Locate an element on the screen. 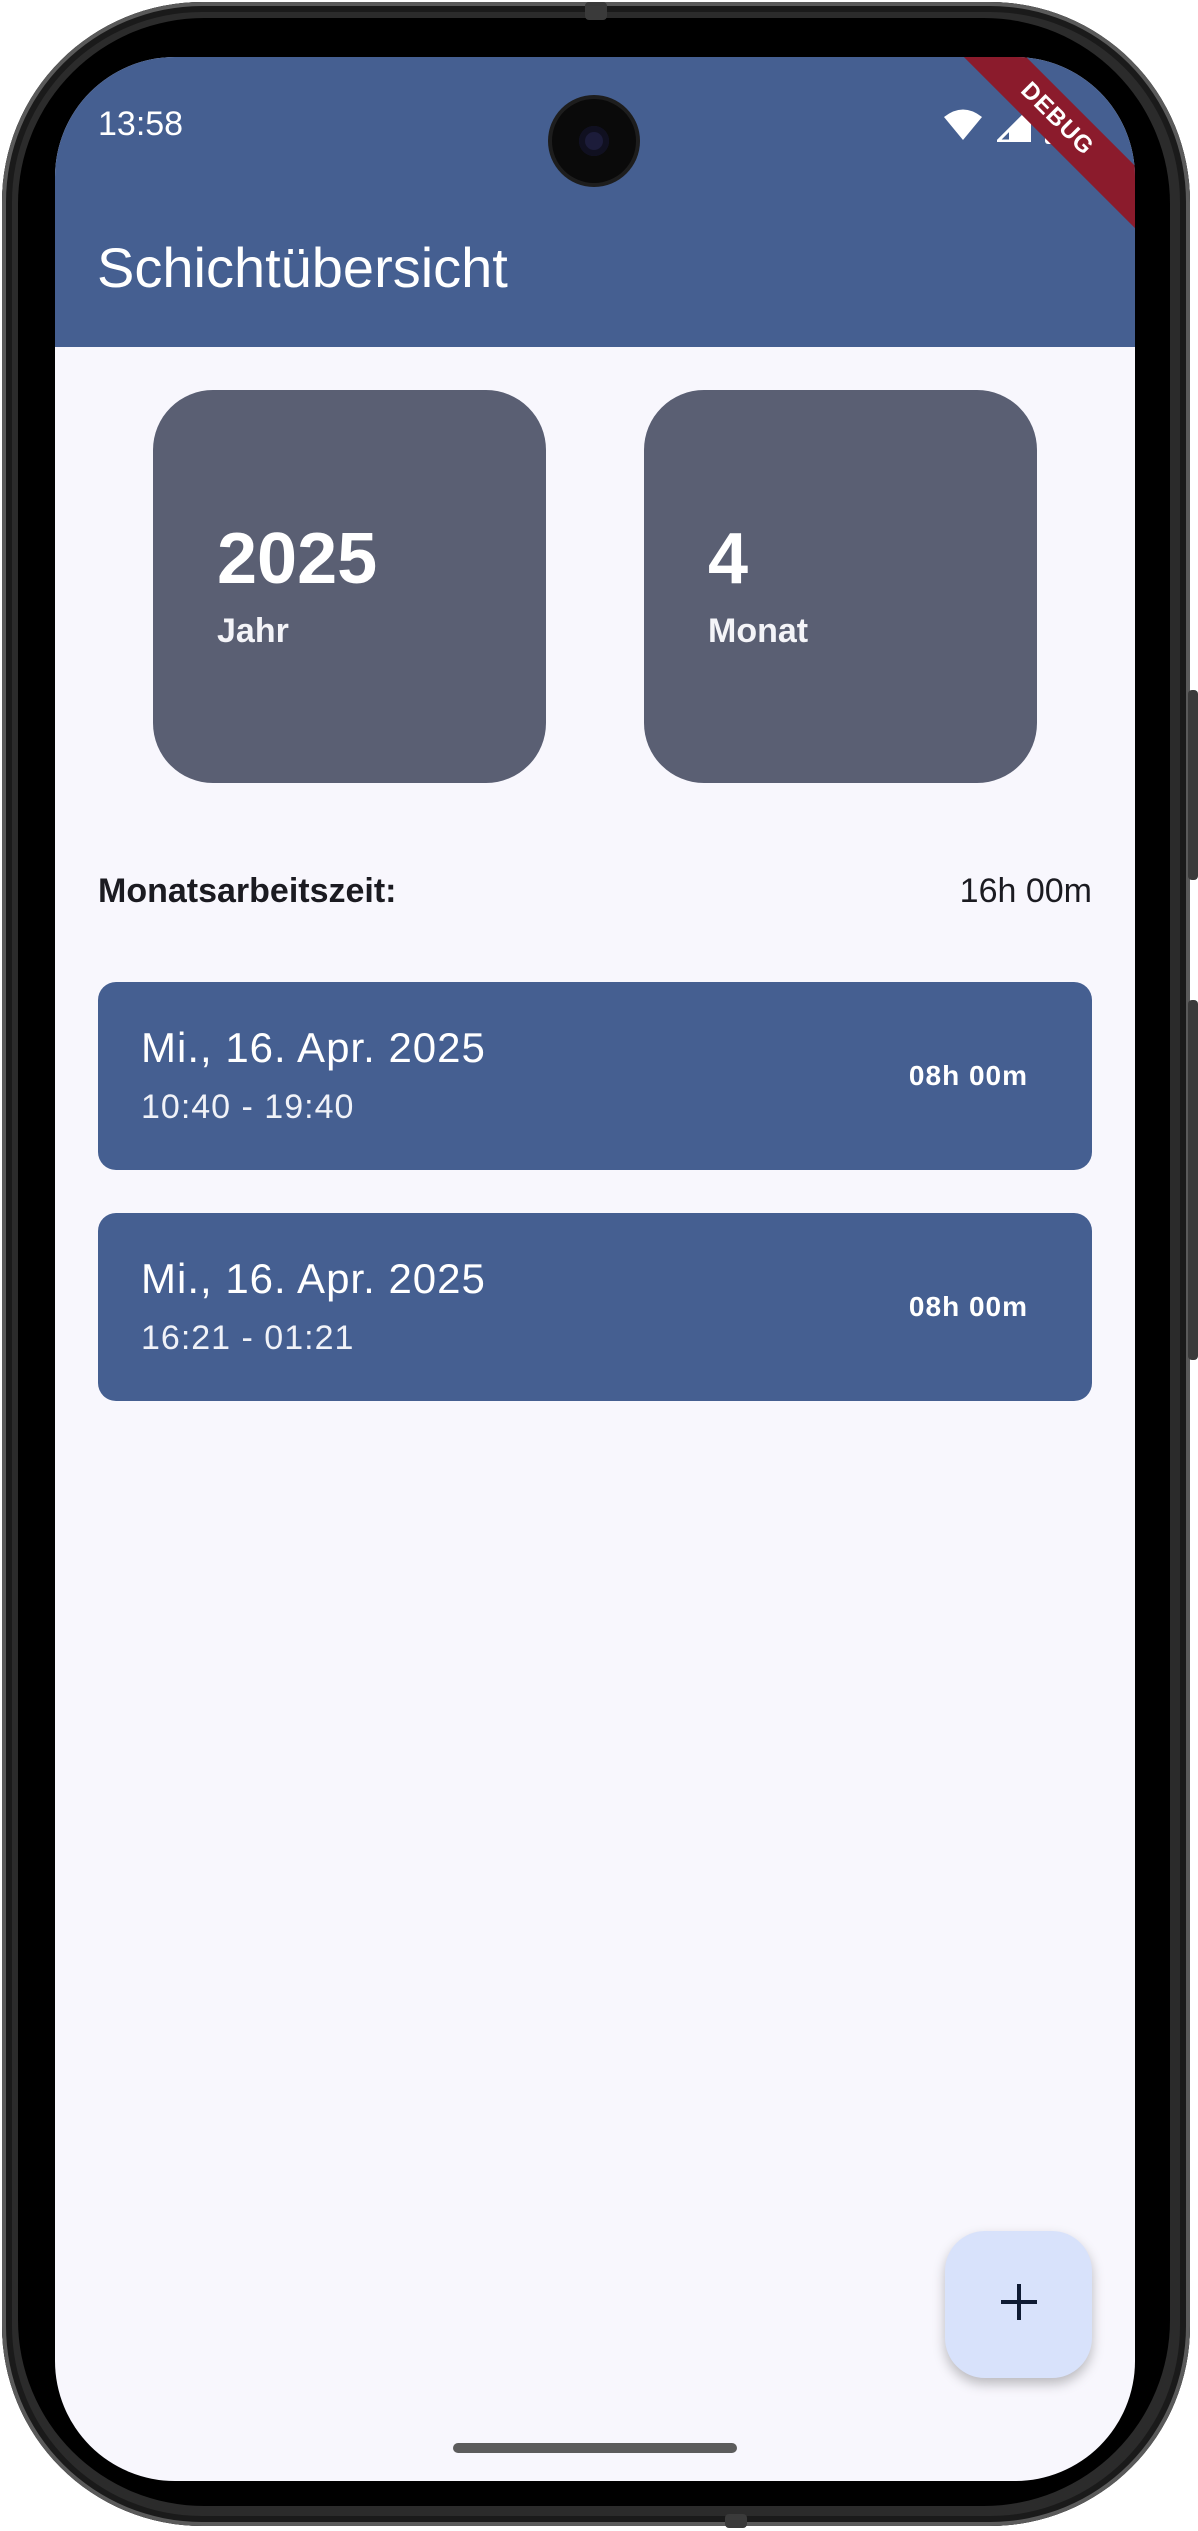  home-indicator is located at coordinates (595, 2448).